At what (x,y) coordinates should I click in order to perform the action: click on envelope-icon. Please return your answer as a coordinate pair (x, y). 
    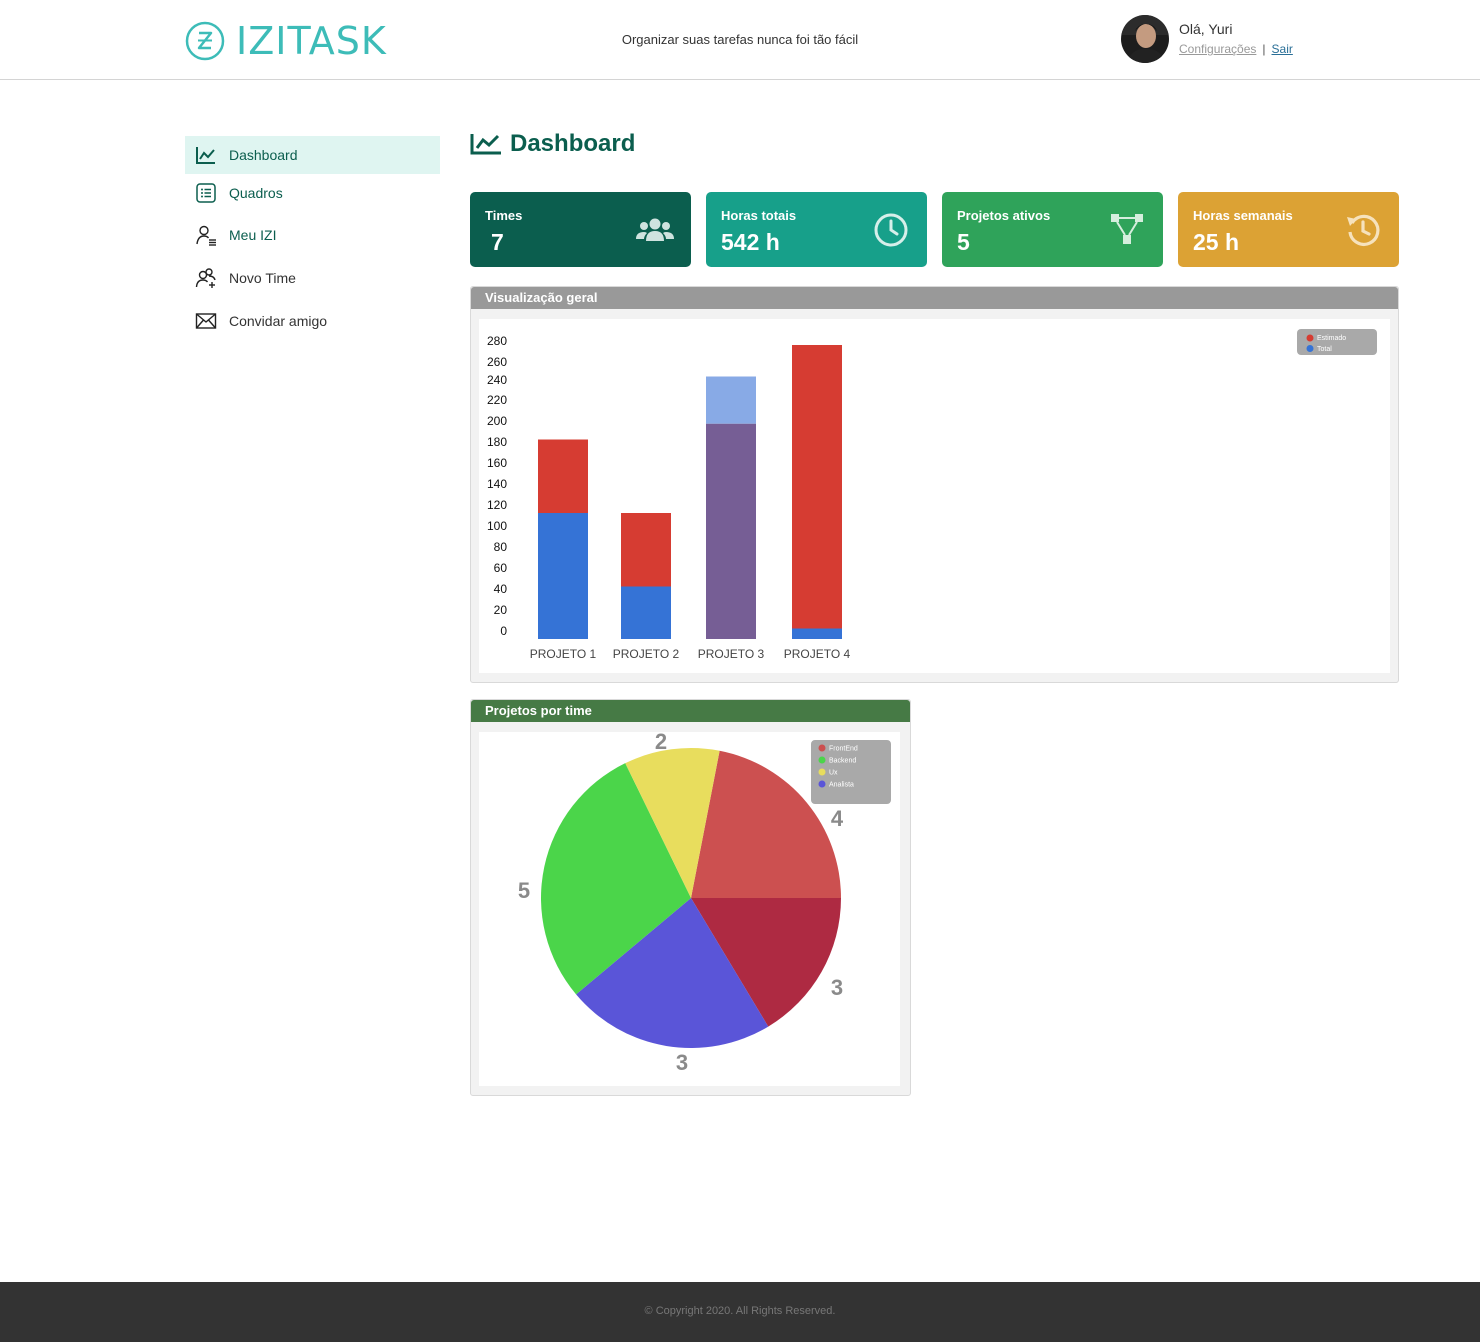
    Looking at the image, I should click on (206, 321).